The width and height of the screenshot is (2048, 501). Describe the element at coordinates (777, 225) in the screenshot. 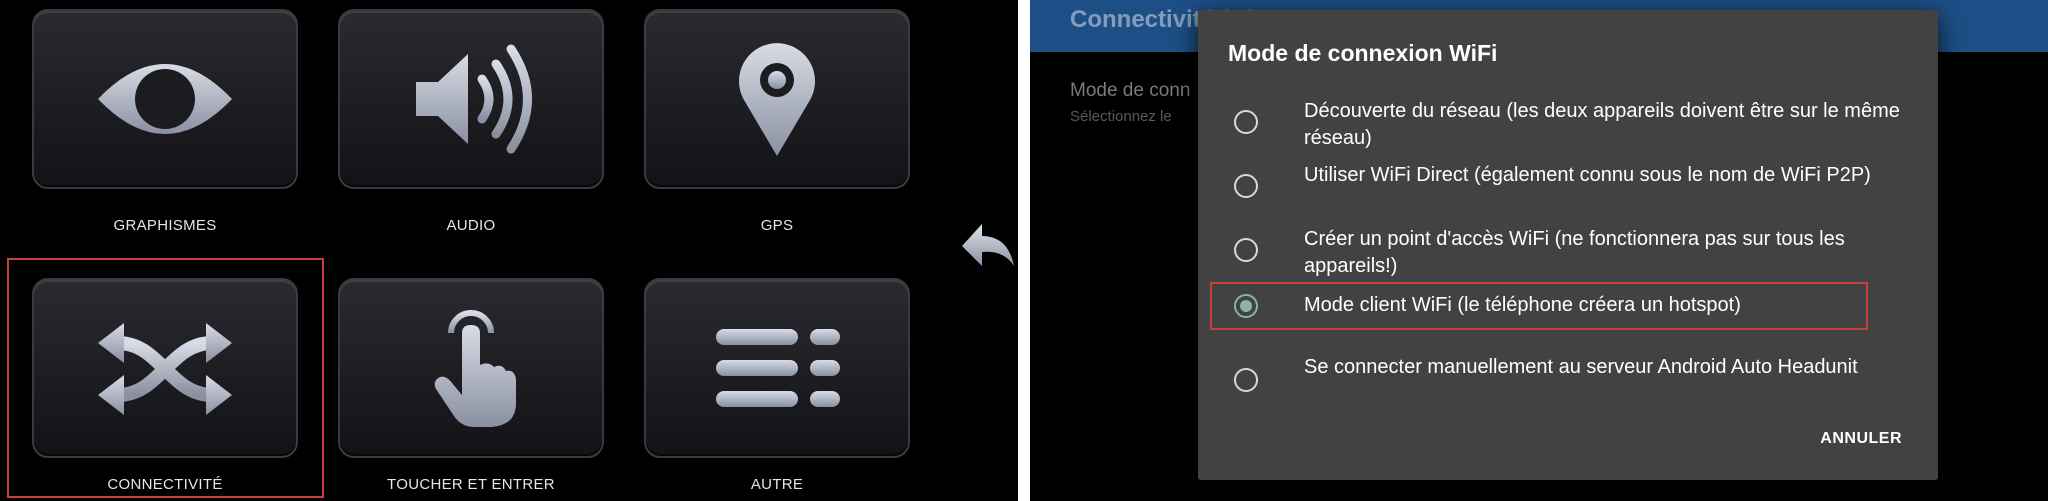

I see `tile-label: GPS` at that location.